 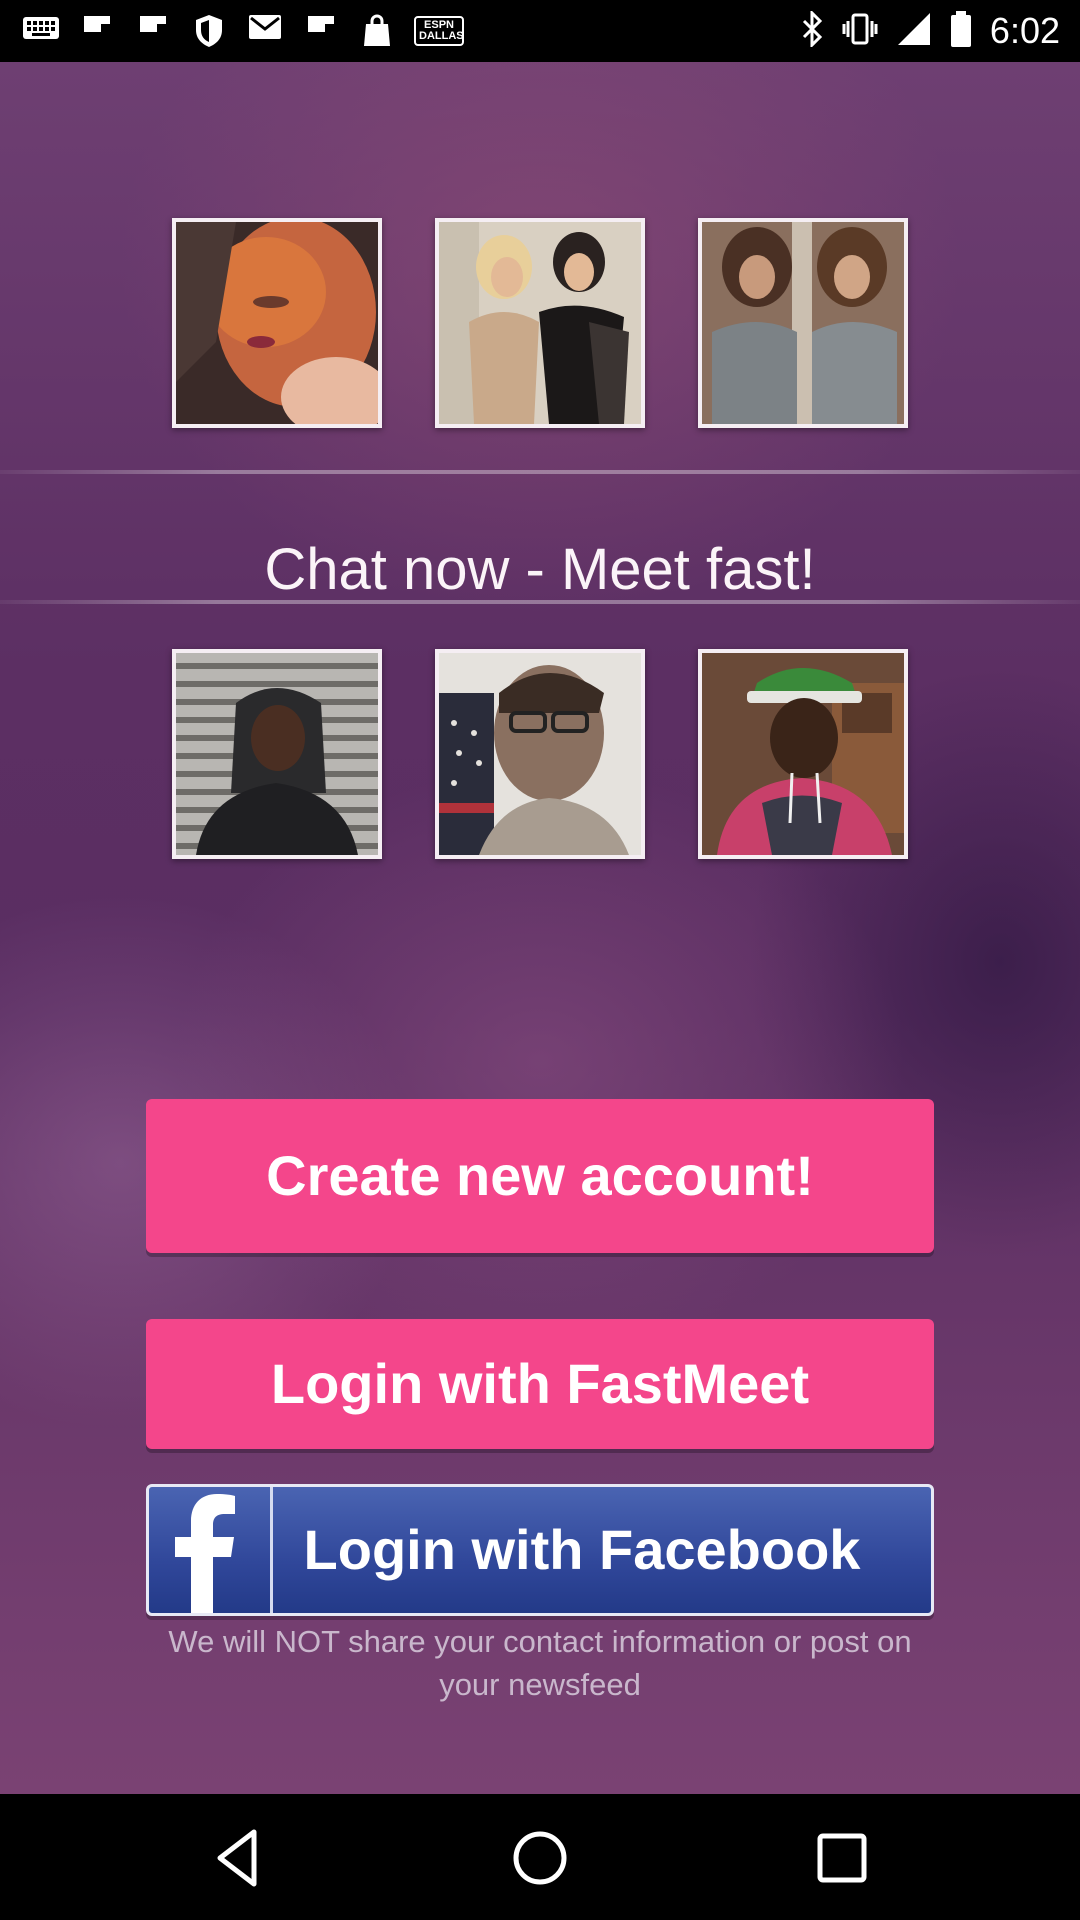 What do you see at coordinates (540, 31) in the screenshot?
I see `status-bar: ESPN DALLAS 6:02` at bounding box center [540, 31].